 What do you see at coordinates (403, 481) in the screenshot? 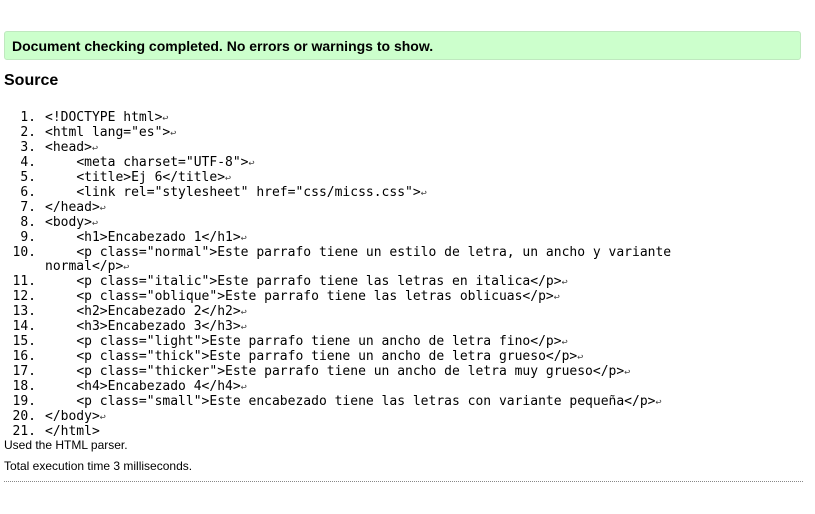
I see `dotted-divider` at bounding box center [403, 481].